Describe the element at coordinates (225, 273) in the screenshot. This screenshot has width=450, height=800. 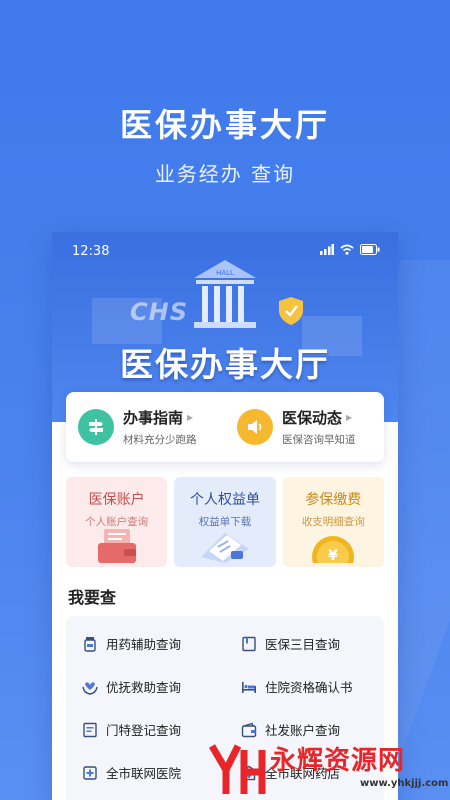
I see `building-hall-label: HALL` at that location.